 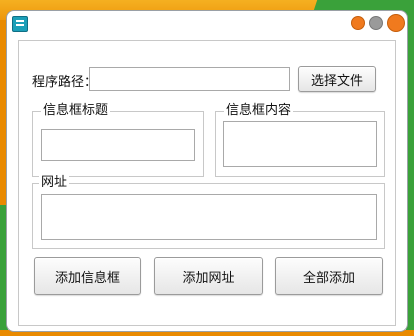 I want to click on add-all-label: 全部添加, so click(x=328, y=278).